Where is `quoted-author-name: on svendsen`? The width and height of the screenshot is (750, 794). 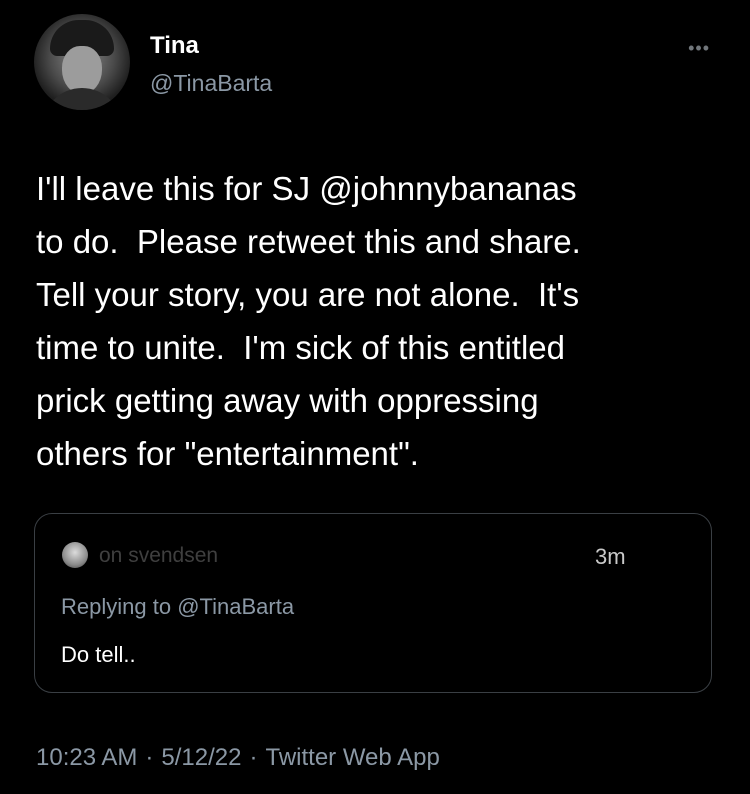
quoted-author-name: on svendsen is located at coordinates (158, 556).